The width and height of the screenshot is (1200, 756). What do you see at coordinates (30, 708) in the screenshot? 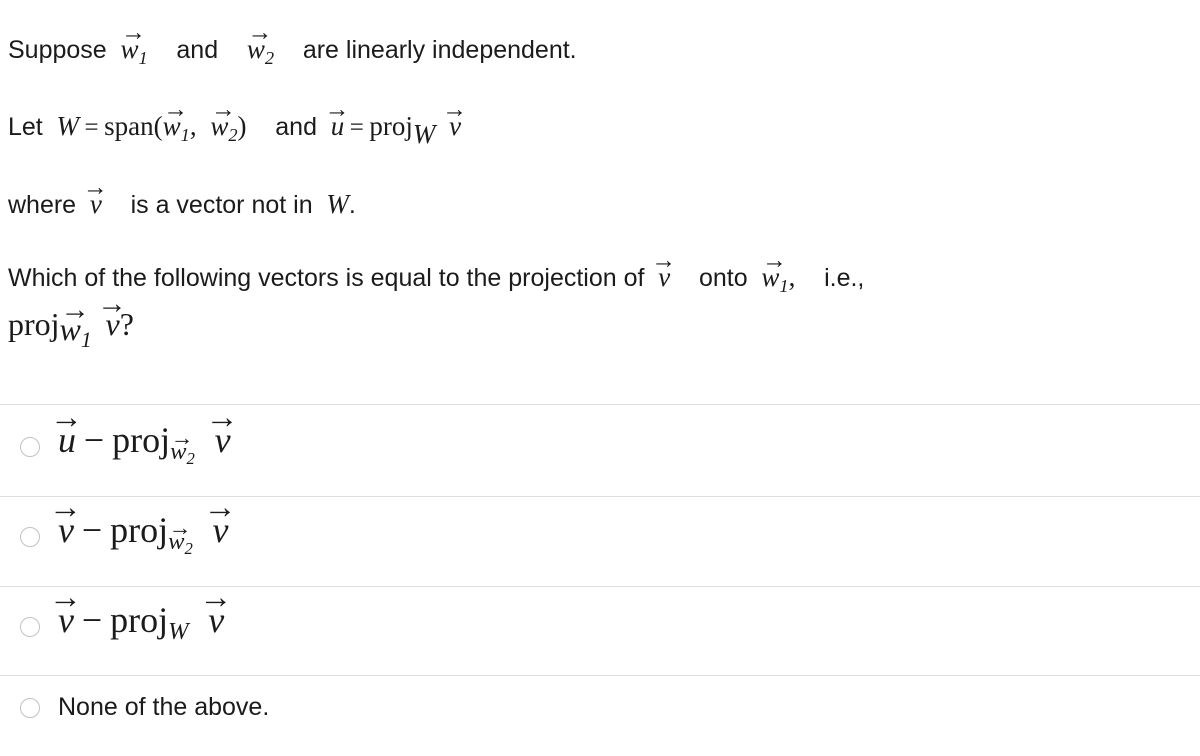
I see `radio-button-option-d` at bounding box center [30, 708].